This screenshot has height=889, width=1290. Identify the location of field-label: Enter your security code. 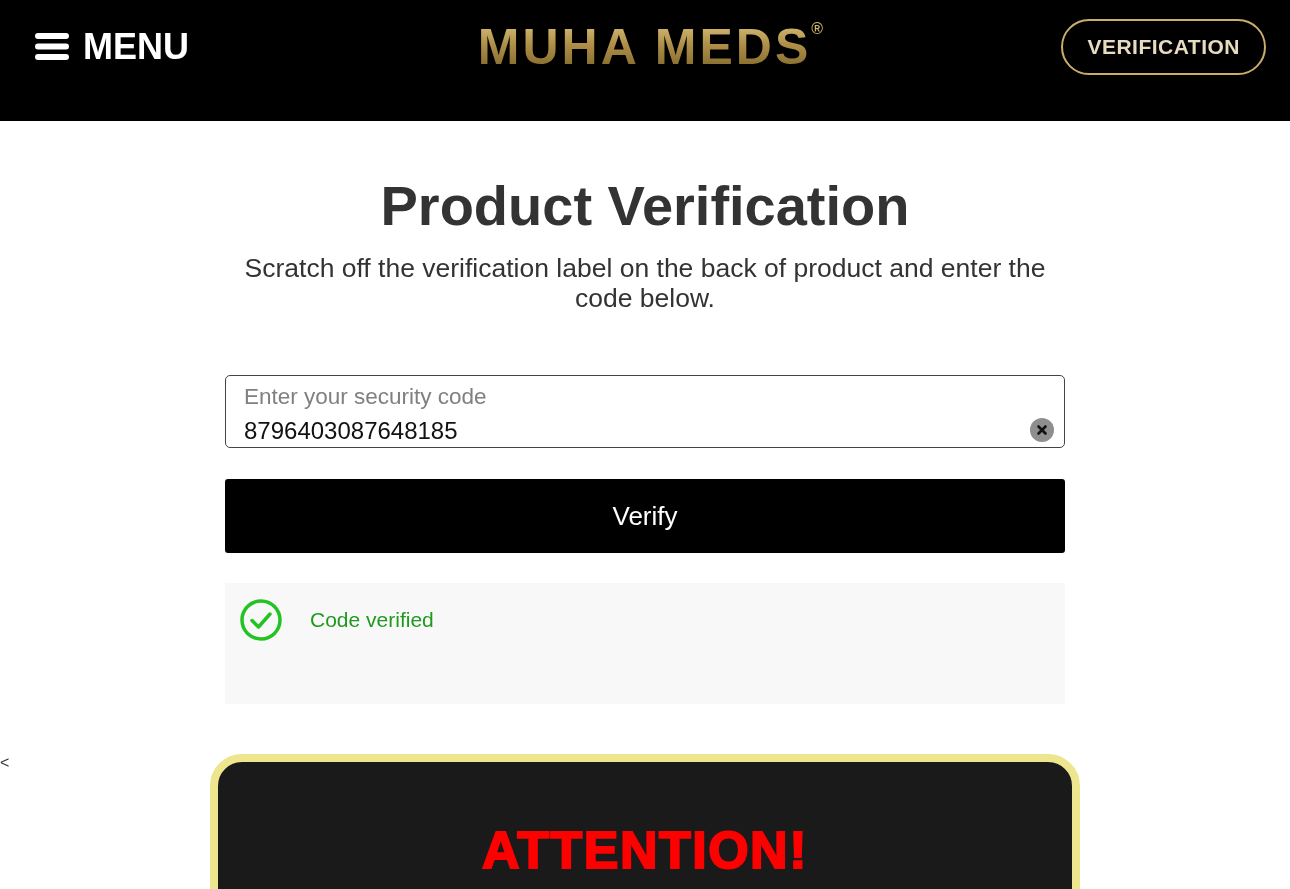
(366, 397).